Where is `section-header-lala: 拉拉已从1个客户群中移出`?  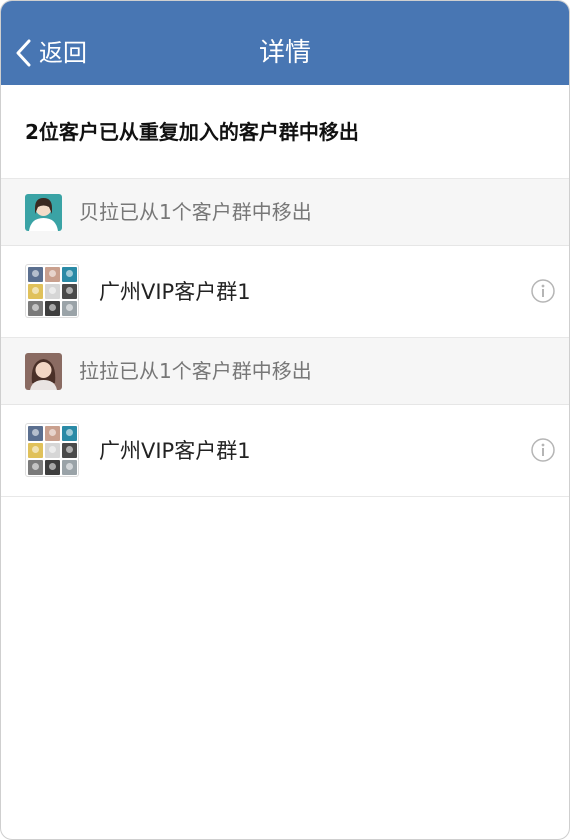
section-header-lala: 拉拉已从1个客户群中移出 is located at coordinates (285, 371).